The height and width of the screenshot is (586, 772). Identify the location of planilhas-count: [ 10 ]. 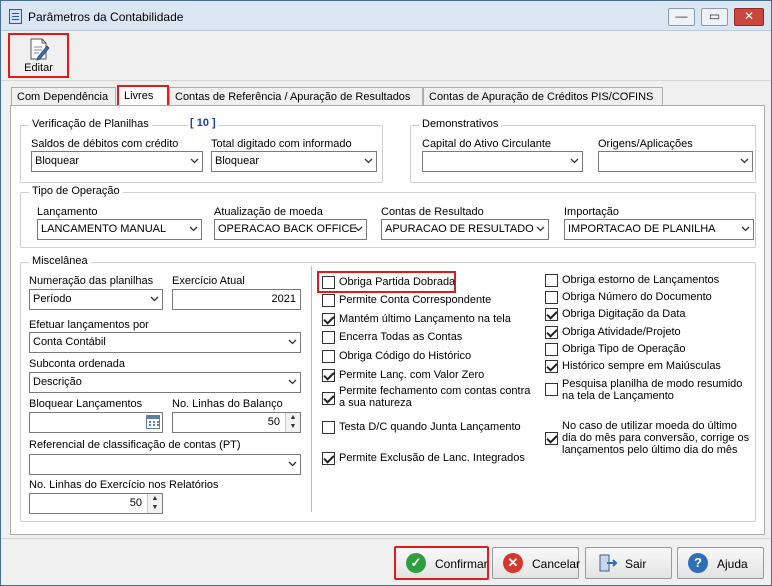
(203, 123).